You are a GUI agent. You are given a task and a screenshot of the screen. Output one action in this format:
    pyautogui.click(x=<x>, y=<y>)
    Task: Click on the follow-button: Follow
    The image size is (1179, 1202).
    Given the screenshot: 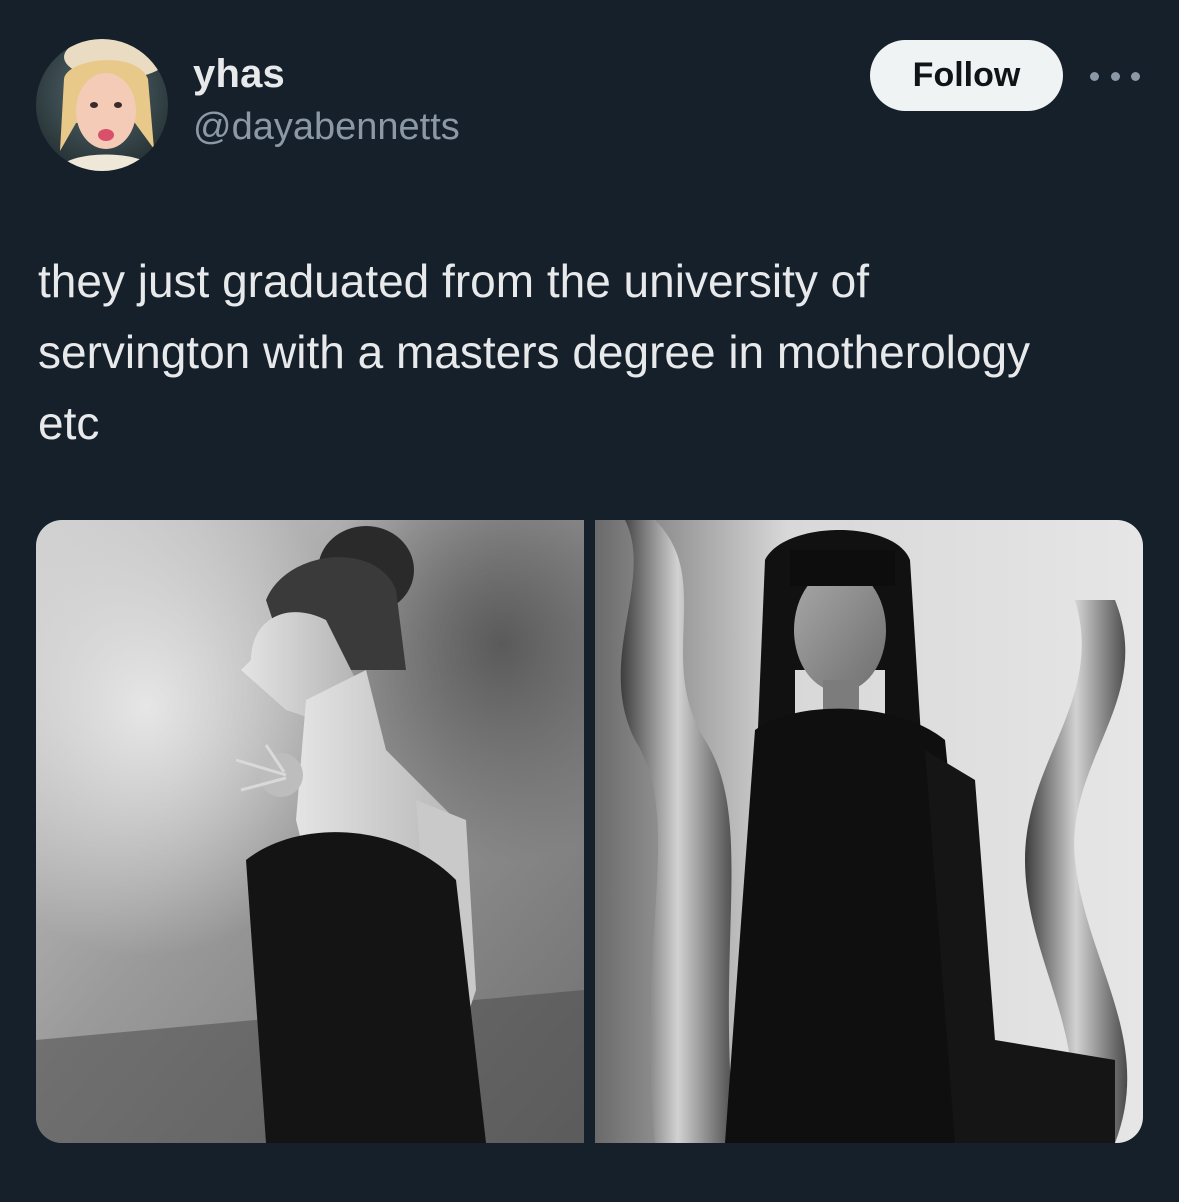 What is the action you would take?
    pyautogui.click(x=966, y=75)
    